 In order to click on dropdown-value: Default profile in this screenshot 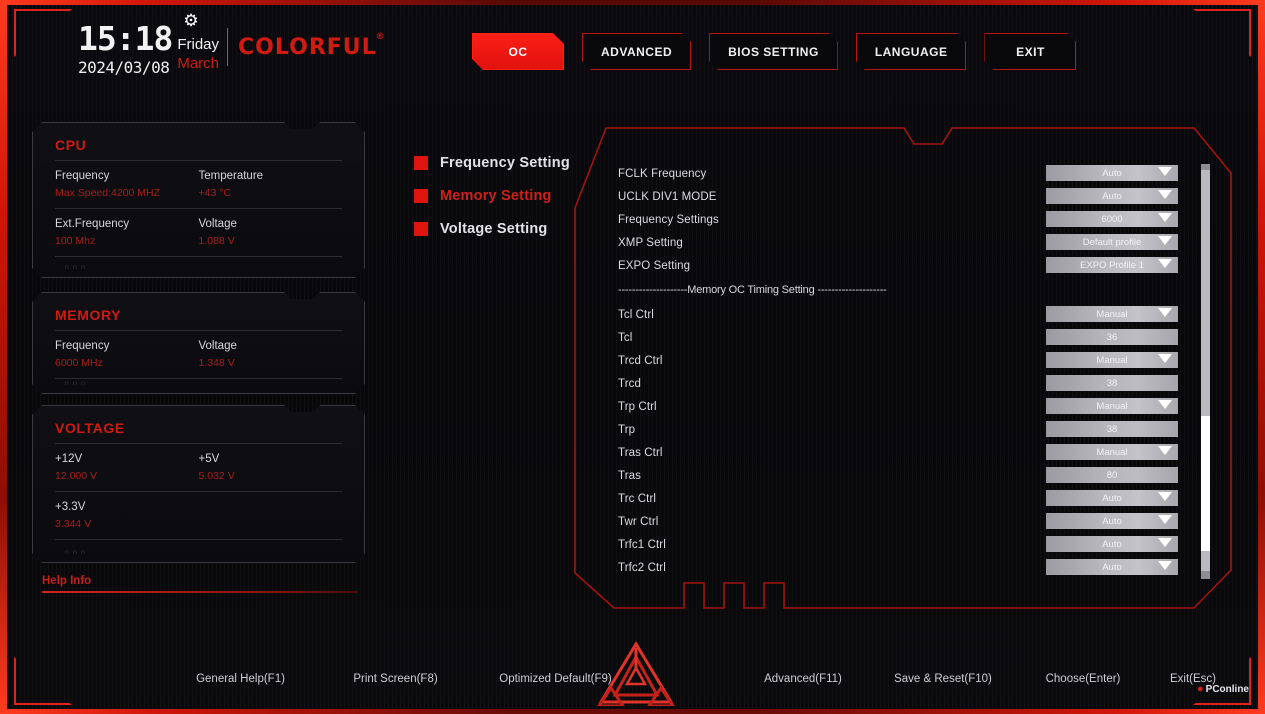, I will do `click(1112, 242)`.